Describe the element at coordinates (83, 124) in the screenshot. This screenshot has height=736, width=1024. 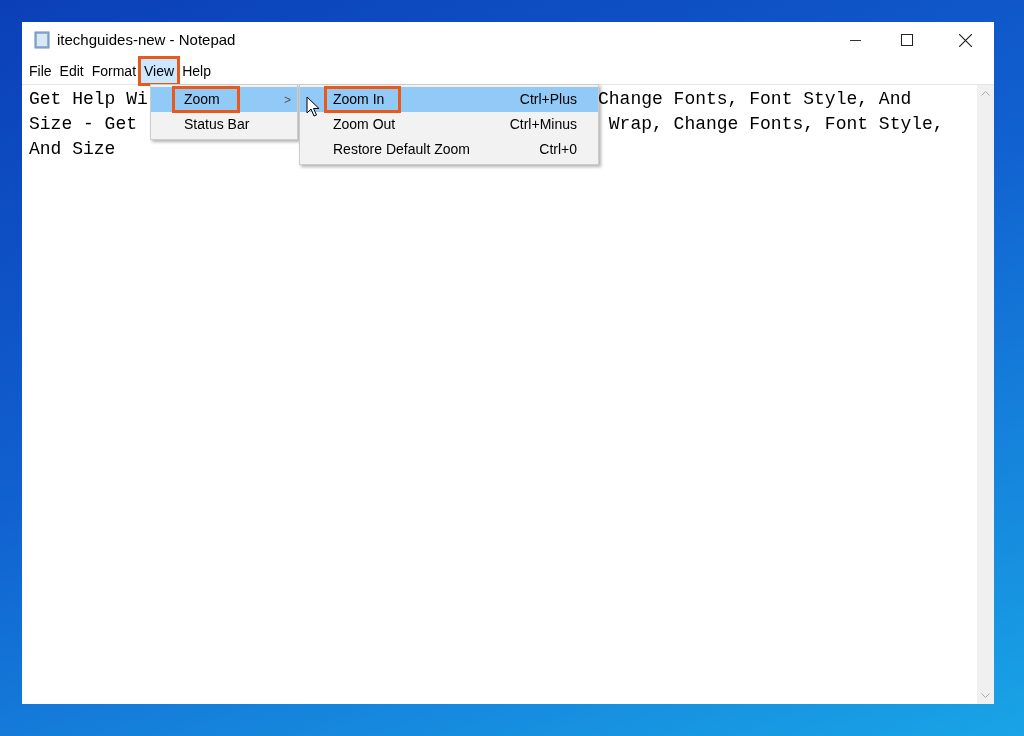
I see `text-line: Size - Get` at that location.